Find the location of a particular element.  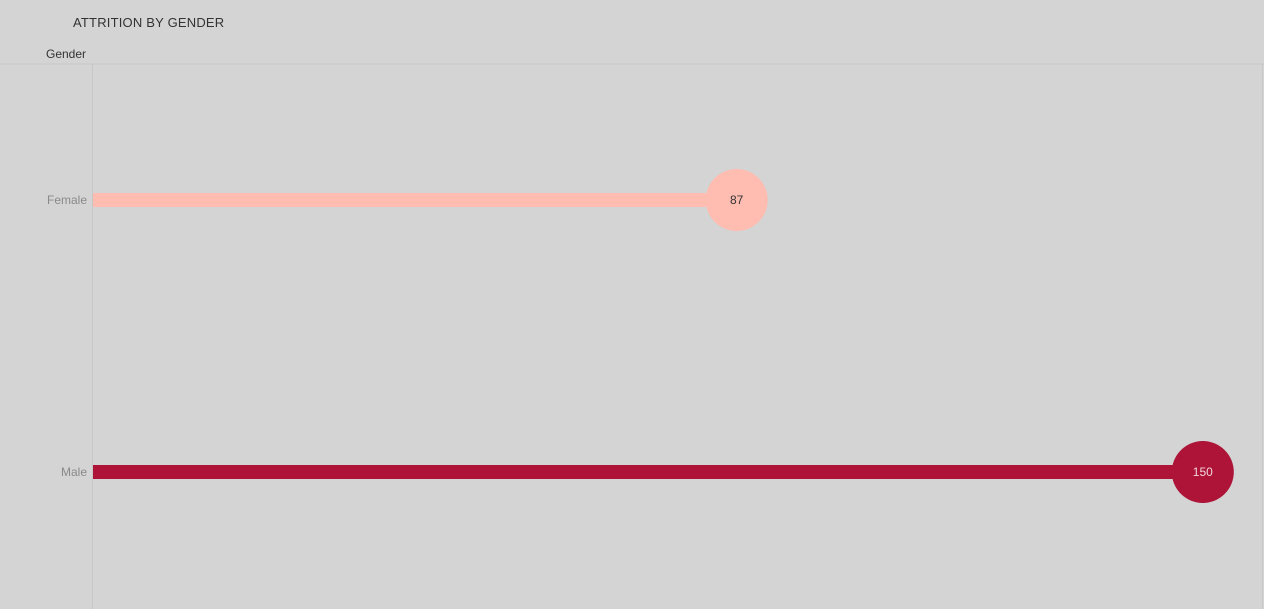

category-label-male: Male is located at coordinates (74, 472).